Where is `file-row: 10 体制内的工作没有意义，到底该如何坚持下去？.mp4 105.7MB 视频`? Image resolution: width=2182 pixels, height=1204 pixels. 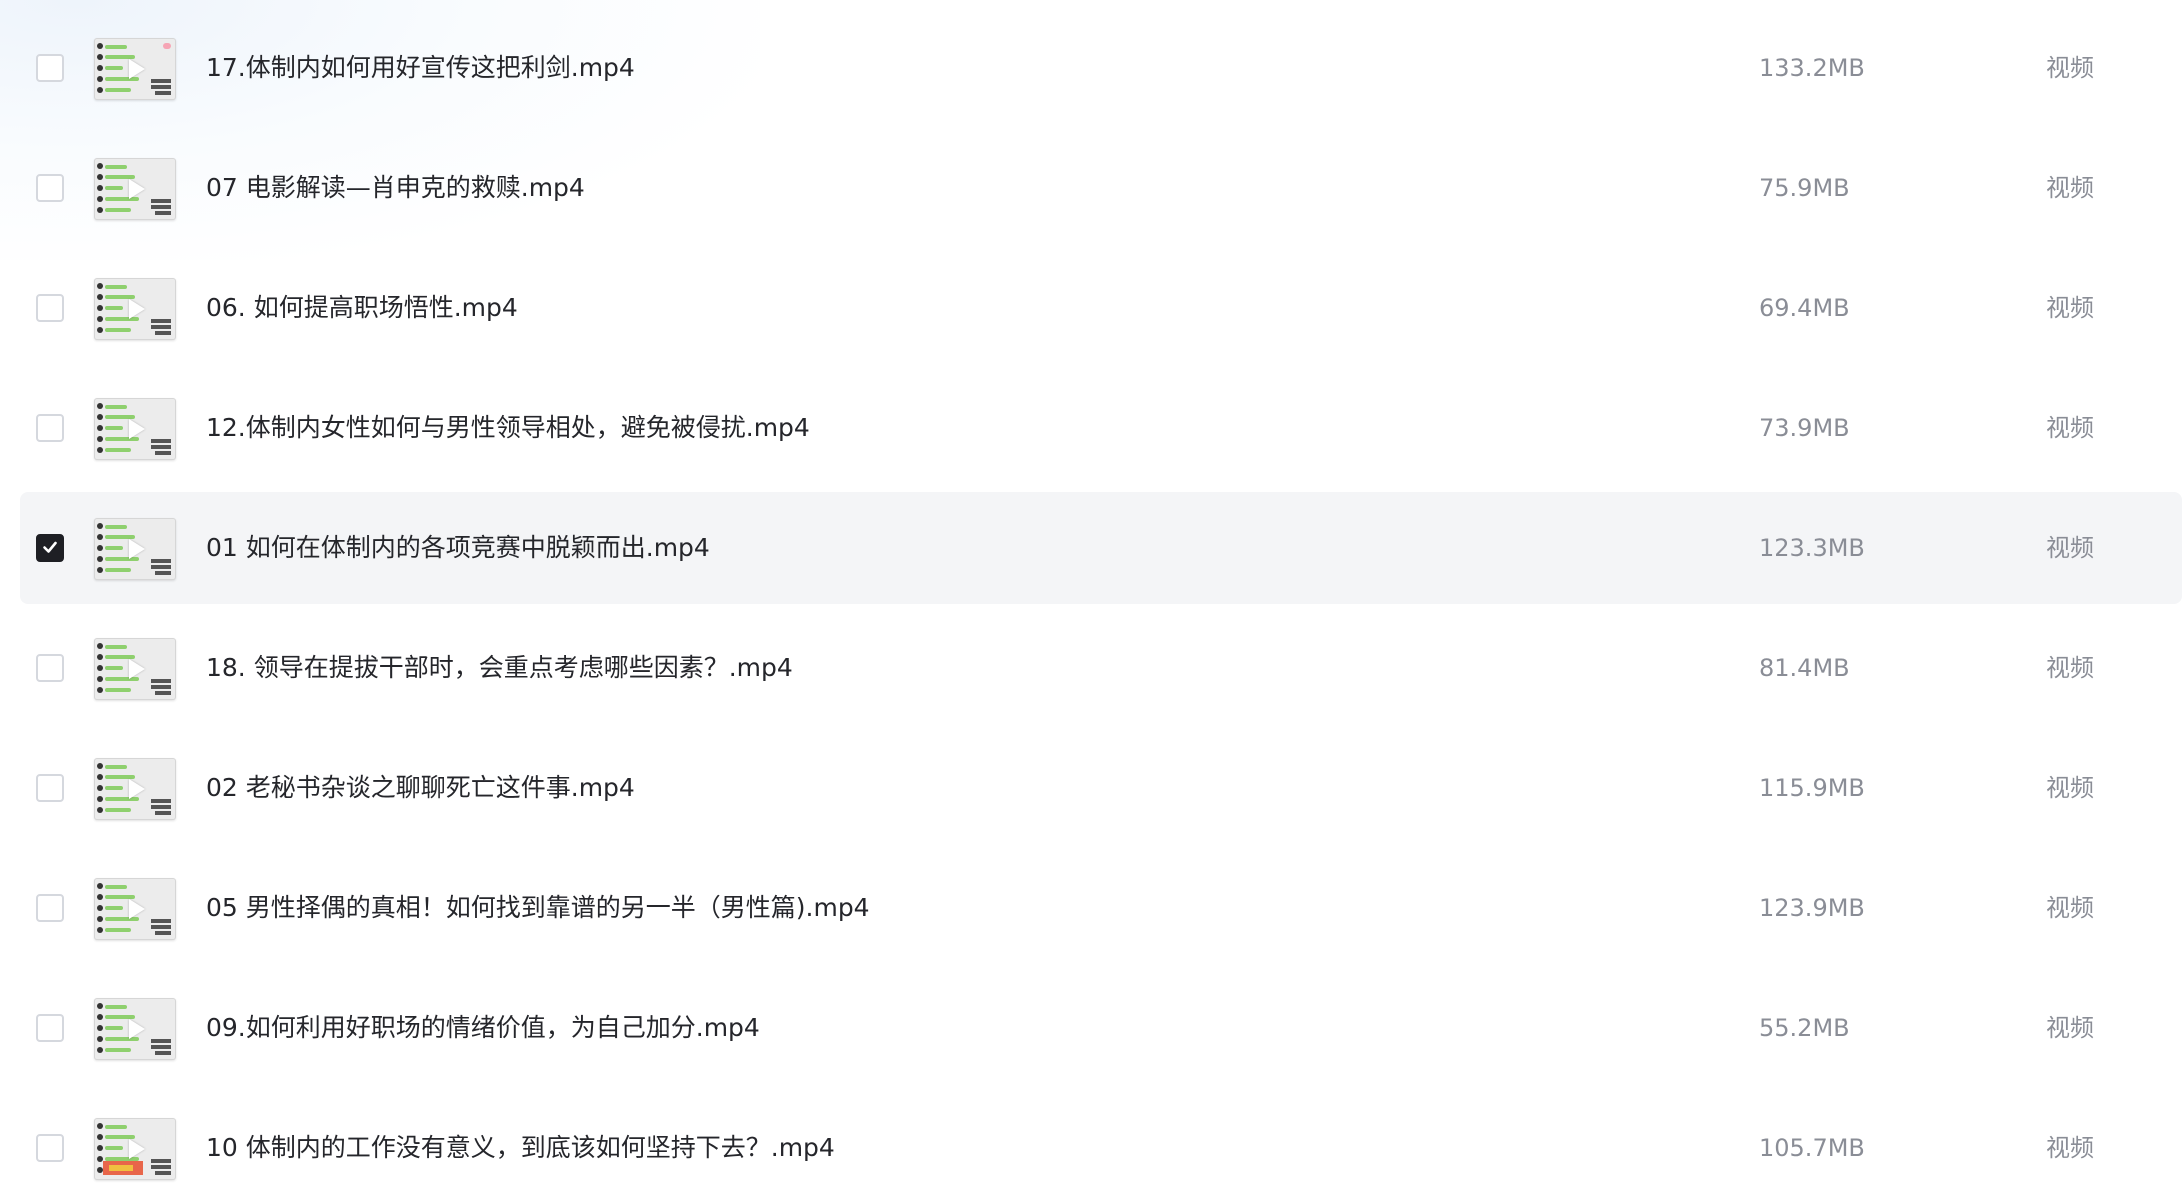
file-row: 10 体制内的工作没有意义，到底该如何坚持下去？.mp4 105.7MB 视频 is located at coordinates (1101, 1148).